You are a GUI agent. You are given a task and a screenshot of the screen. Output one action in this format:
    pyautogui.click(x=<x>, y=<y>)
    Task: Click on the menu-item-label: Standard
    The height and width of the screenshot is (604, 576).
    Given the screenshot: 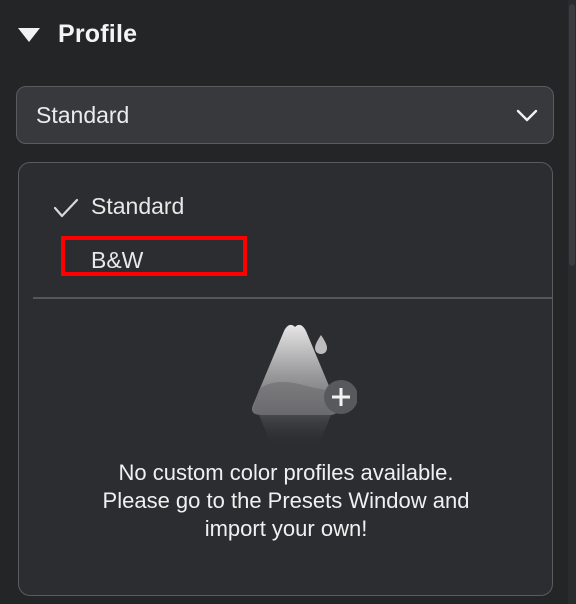 What is the action you would take?
    pyautogui.click(x=138, y=206)
    